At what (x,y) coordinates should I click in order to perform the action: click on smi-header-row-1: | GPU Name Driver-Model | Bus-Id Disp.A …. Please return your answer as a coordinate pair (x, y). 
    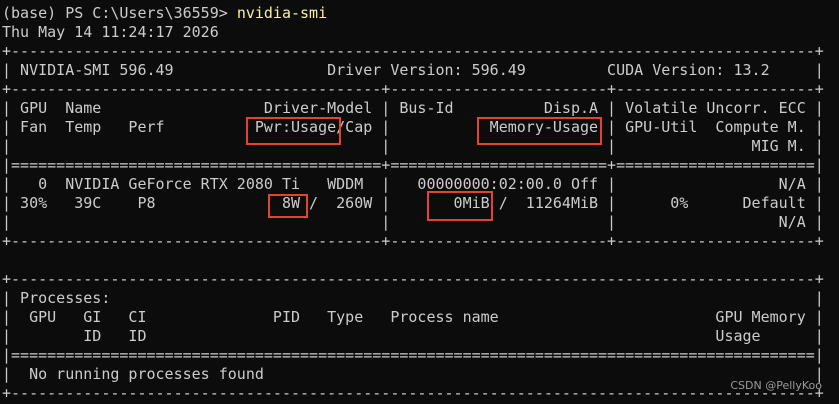
    Looking at the image, I should click on (413, 108).